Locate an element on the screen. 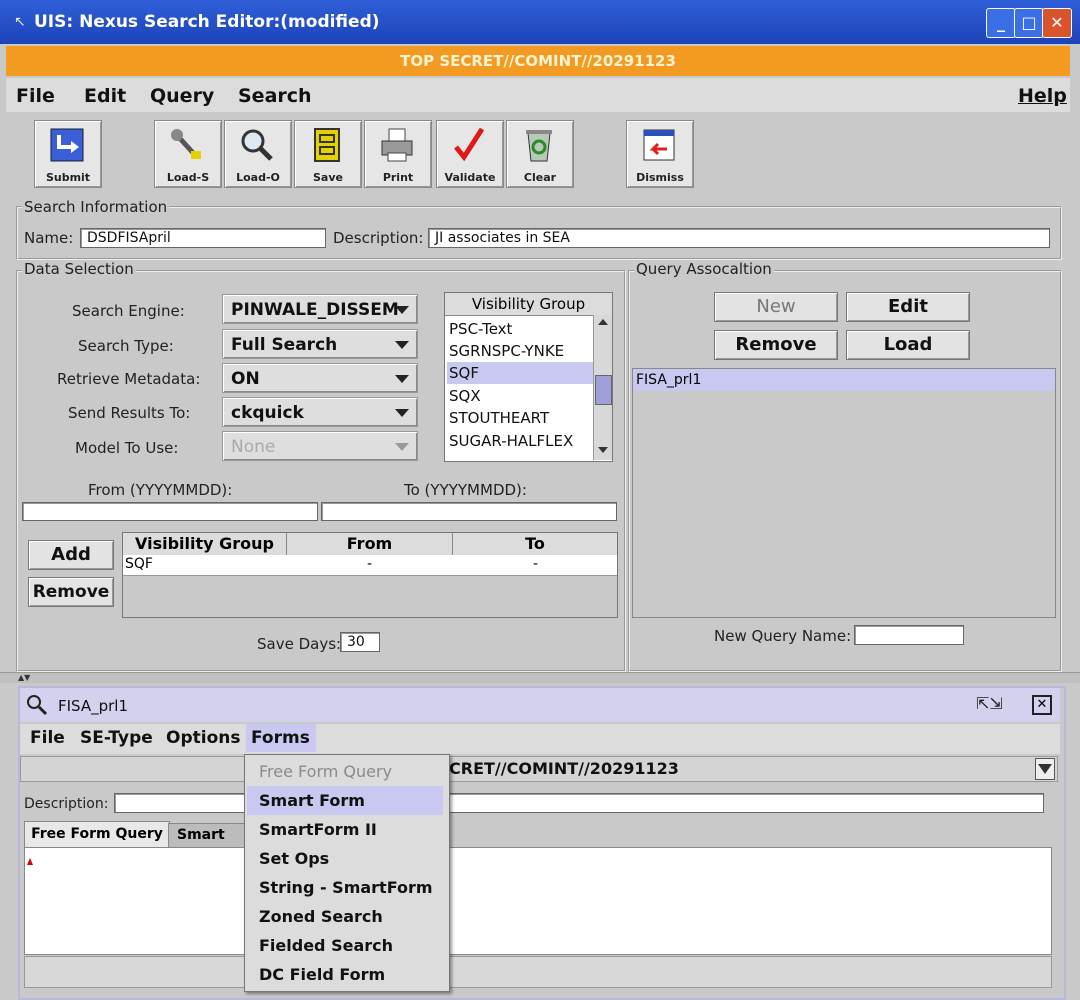 This screenshot has width=1080, height=1000. subwindow-classification-bar: CRET//COMINT//20291123 is located at coordinates (539, 769).